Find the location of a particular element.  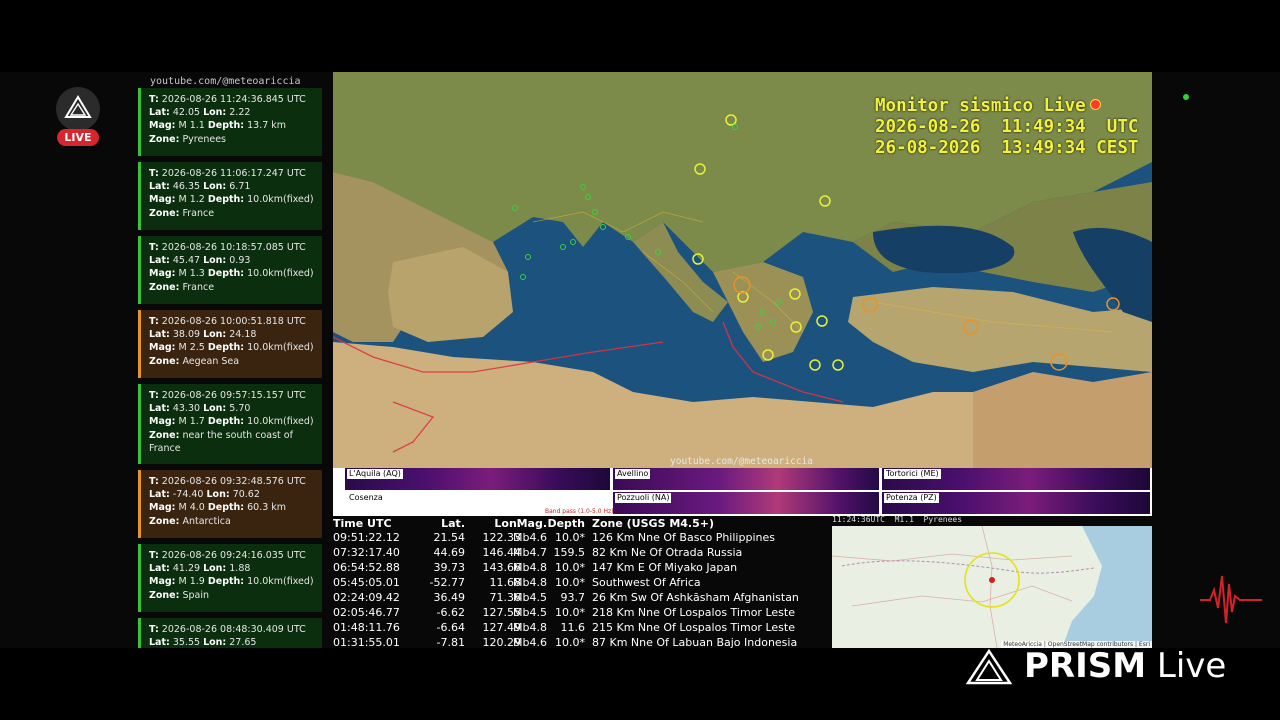

usgs-cell: 06:54:52.88 is located at coordinates (366, 567).